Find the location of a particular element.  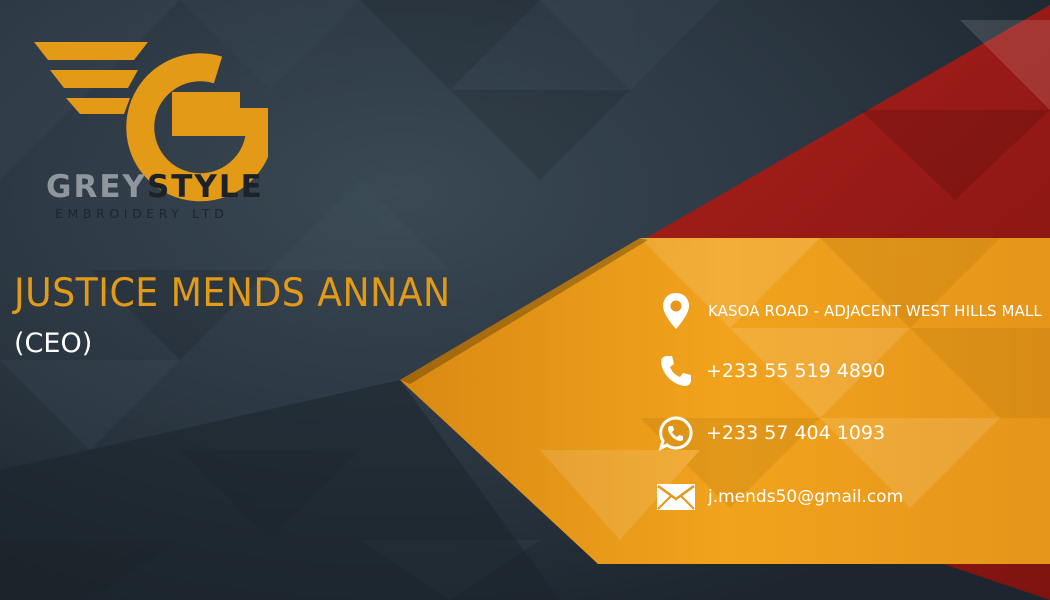

contact-address: KASOA ROAD - ADJACENT WEST HILLS MALL is located at coordinates (849, 311).